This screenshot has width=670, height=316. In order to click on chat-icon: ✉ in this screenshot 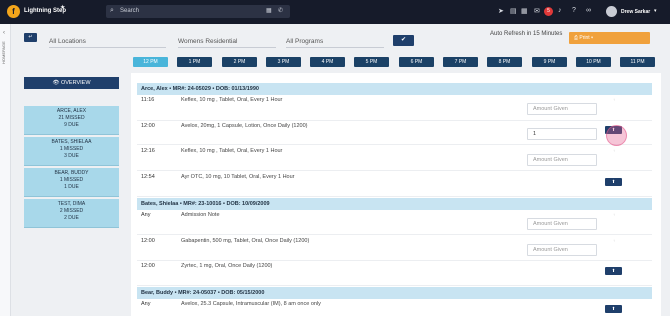, I will do `click(537, 11)`.